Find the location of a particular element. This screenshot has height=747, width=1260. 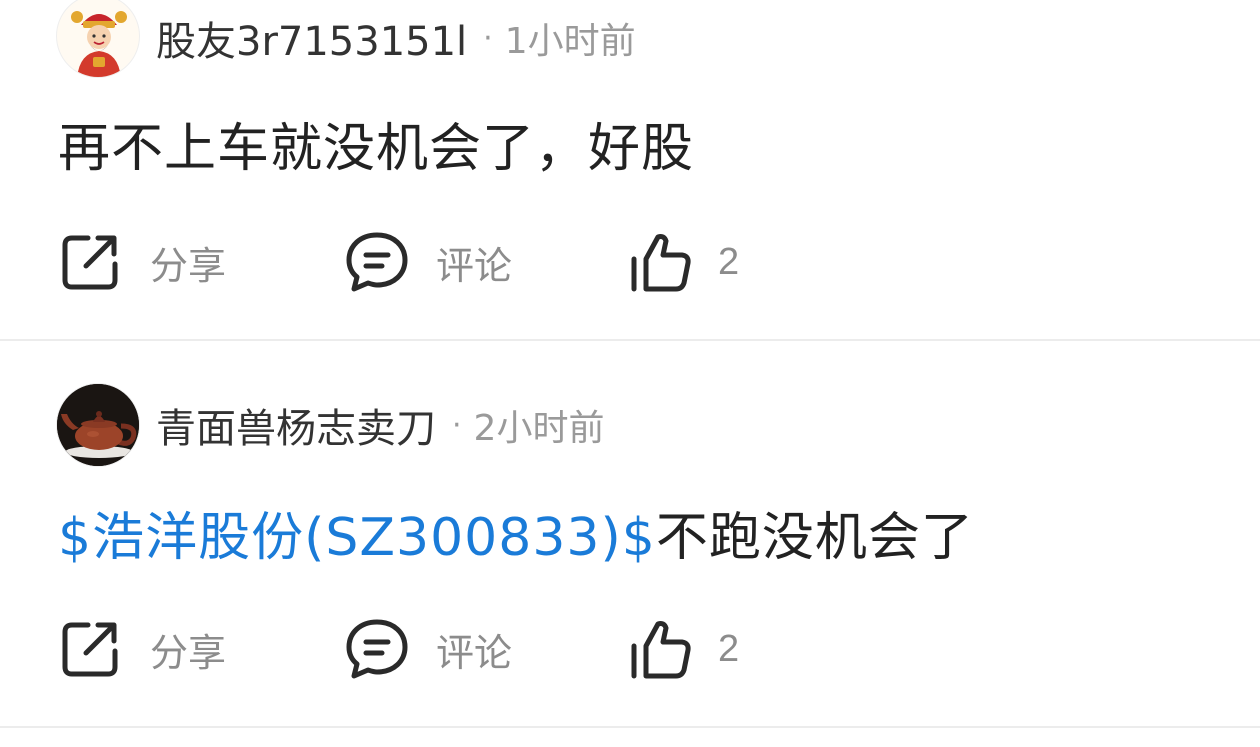

post-divider is located at coordinates (630, 727).